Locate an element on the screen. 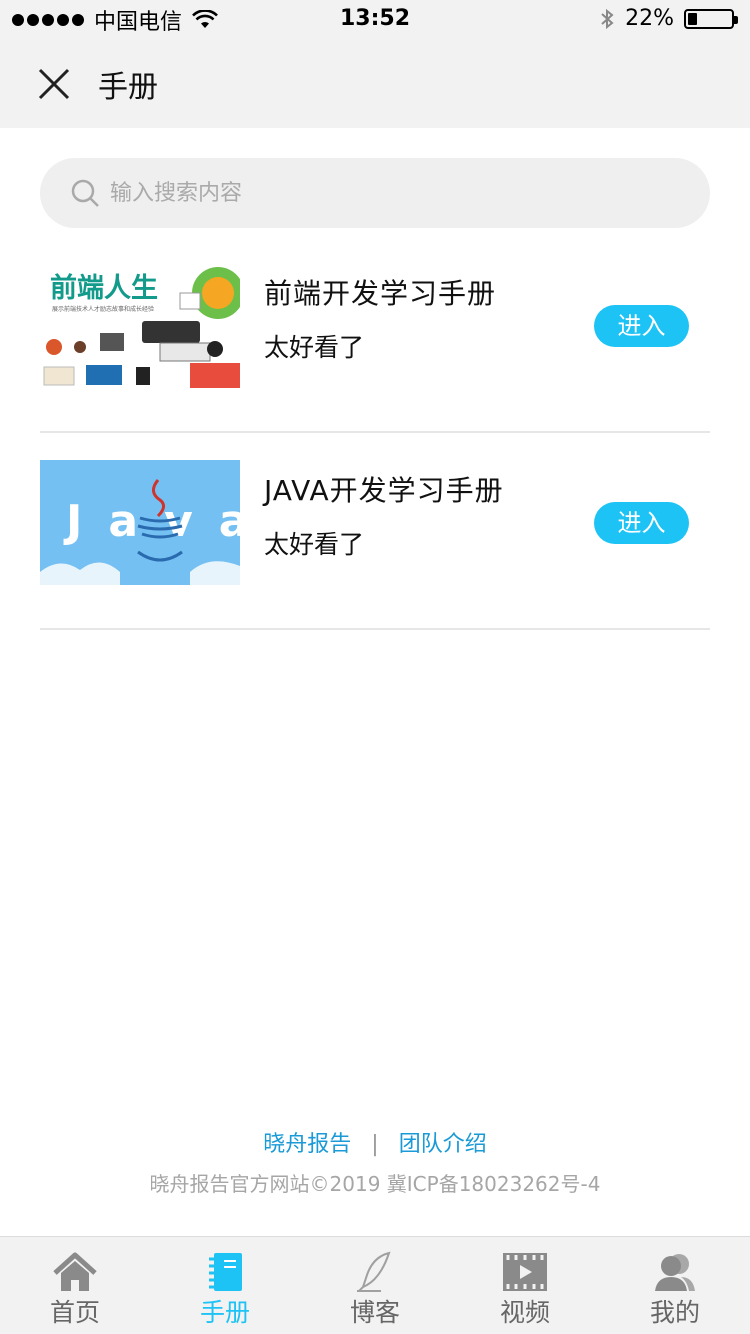  close-button is located at coordinates (54, 84).